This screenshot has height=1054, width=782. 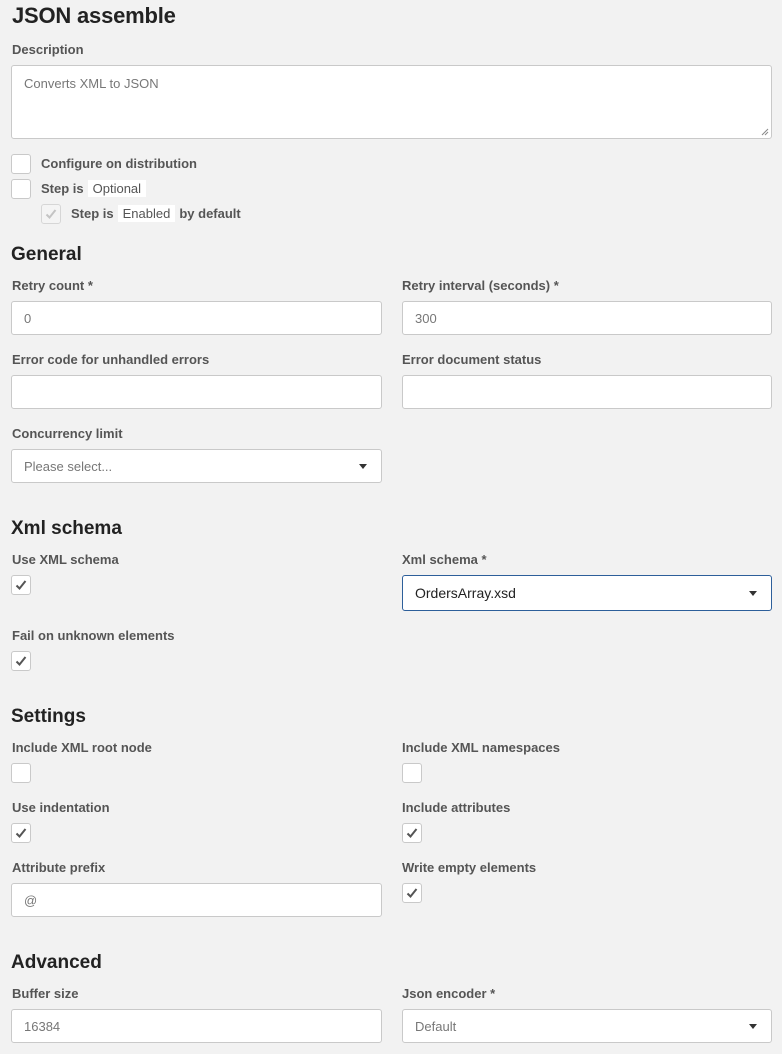 I want to click on buffer-size-value: 16384, so click(x=42, y=1026).